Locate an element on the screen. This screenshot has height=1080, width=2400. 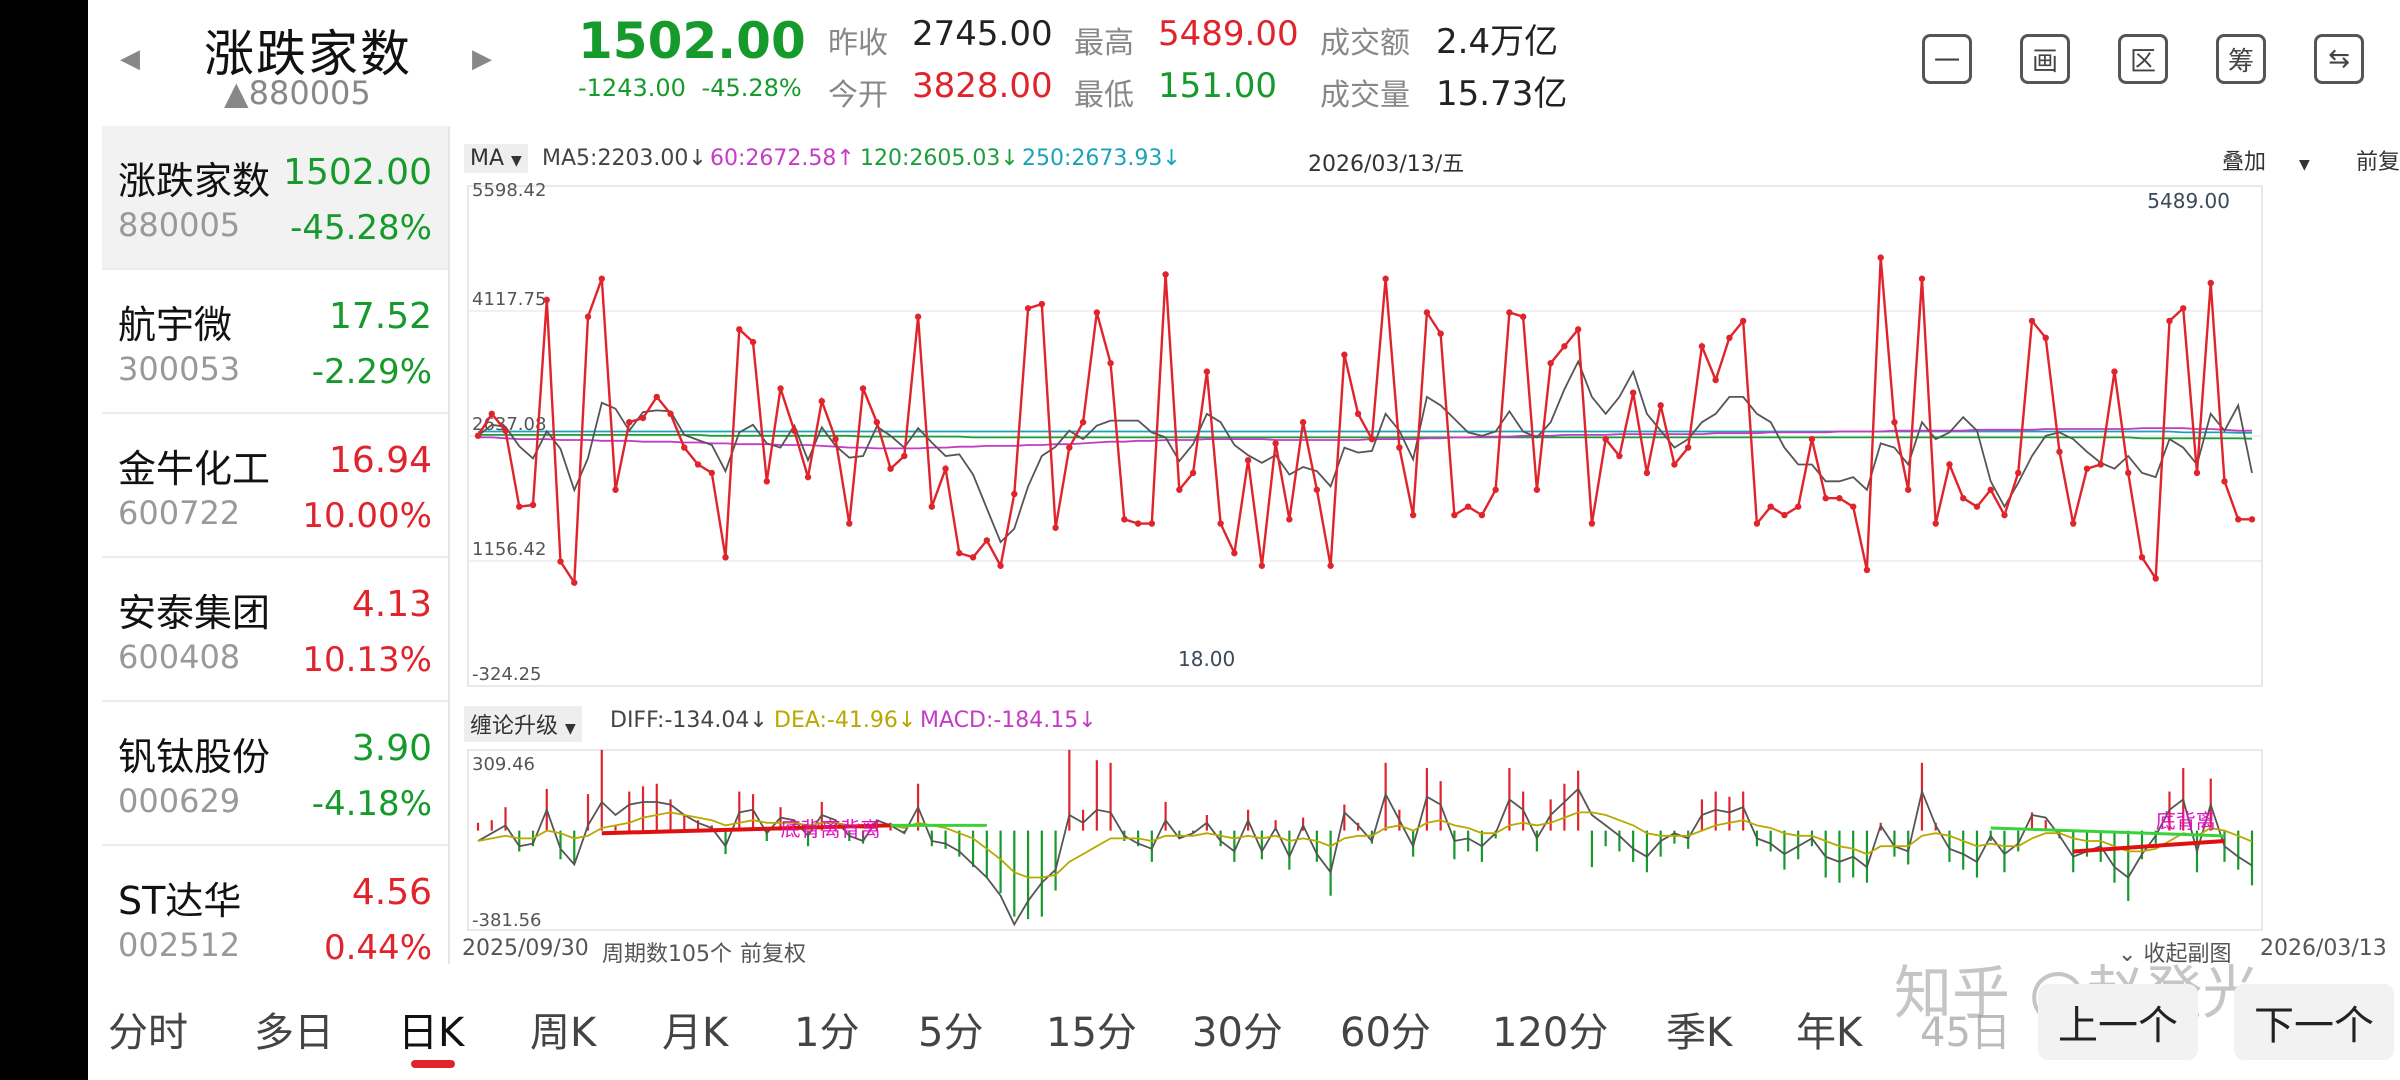
switch-screen-icon: ⇆ is located at coordinates (2339, 59).